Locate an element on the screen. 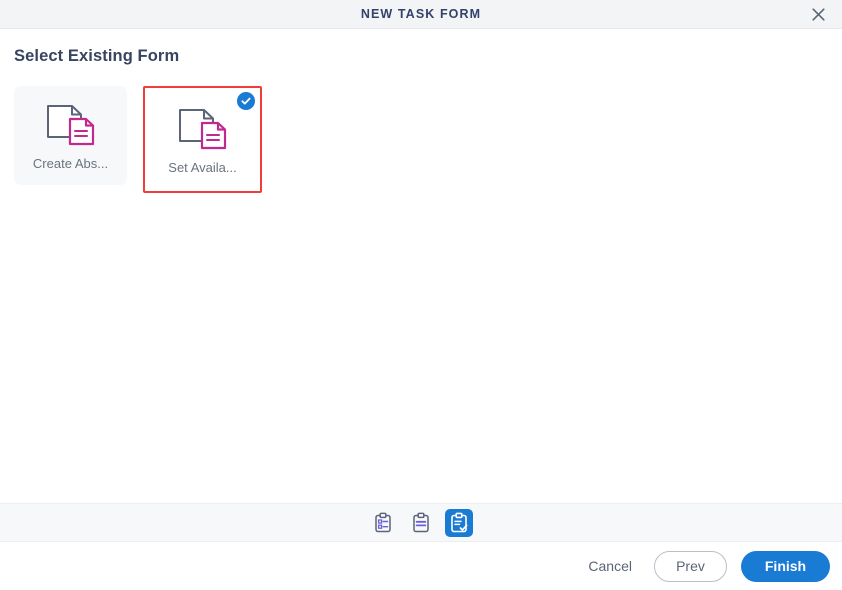  clipboard-checklist-icon is located at coordinates (383, 523).